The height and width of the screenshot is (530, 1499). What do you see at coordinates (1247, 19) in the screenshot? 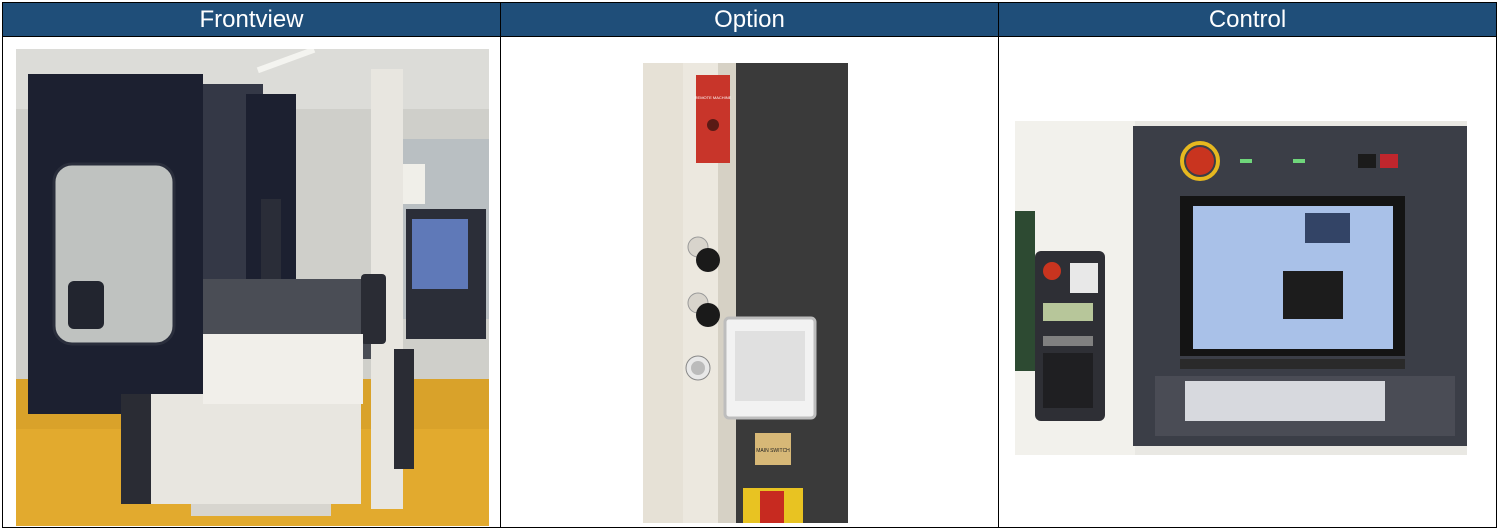
I see `header-control: Control` at bounding box center [1247, 19].